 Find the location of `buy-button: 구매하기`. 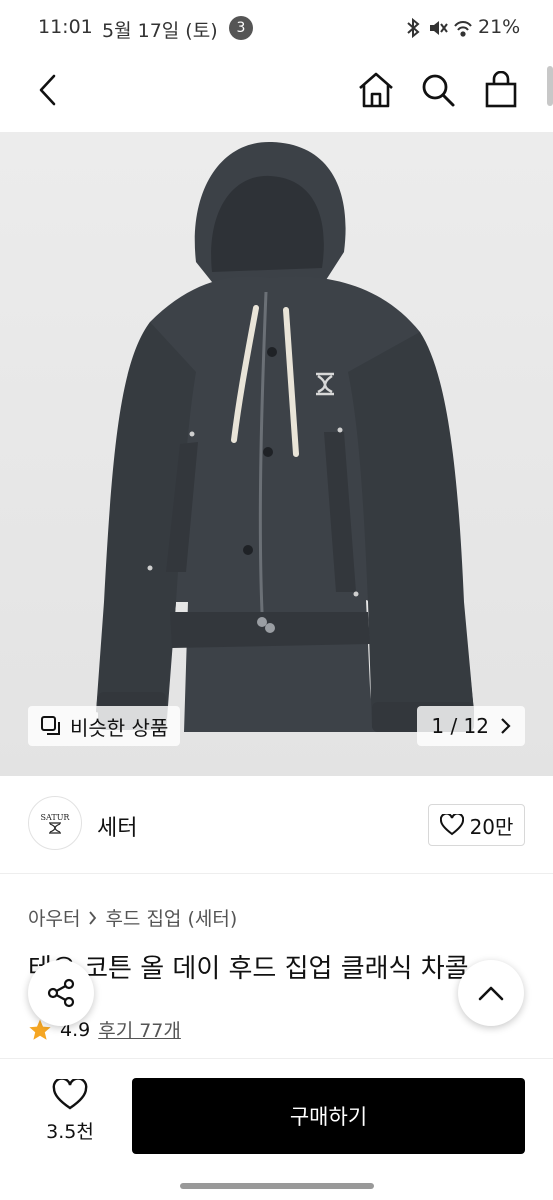

buy-button: 구매하기 is located at coordinates (328, 1116).